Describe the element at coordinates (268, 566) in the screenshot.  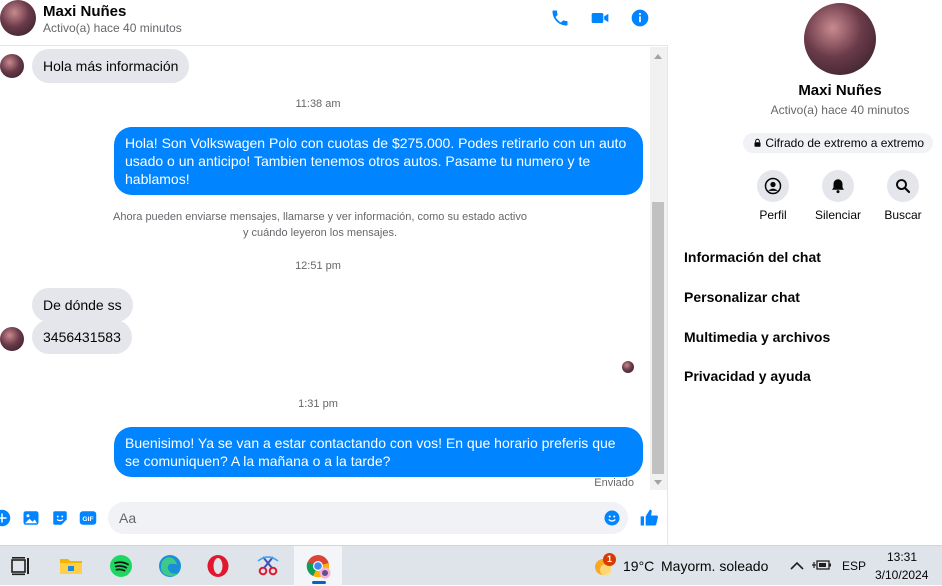
I see `snipping-tool-icon` at that location.